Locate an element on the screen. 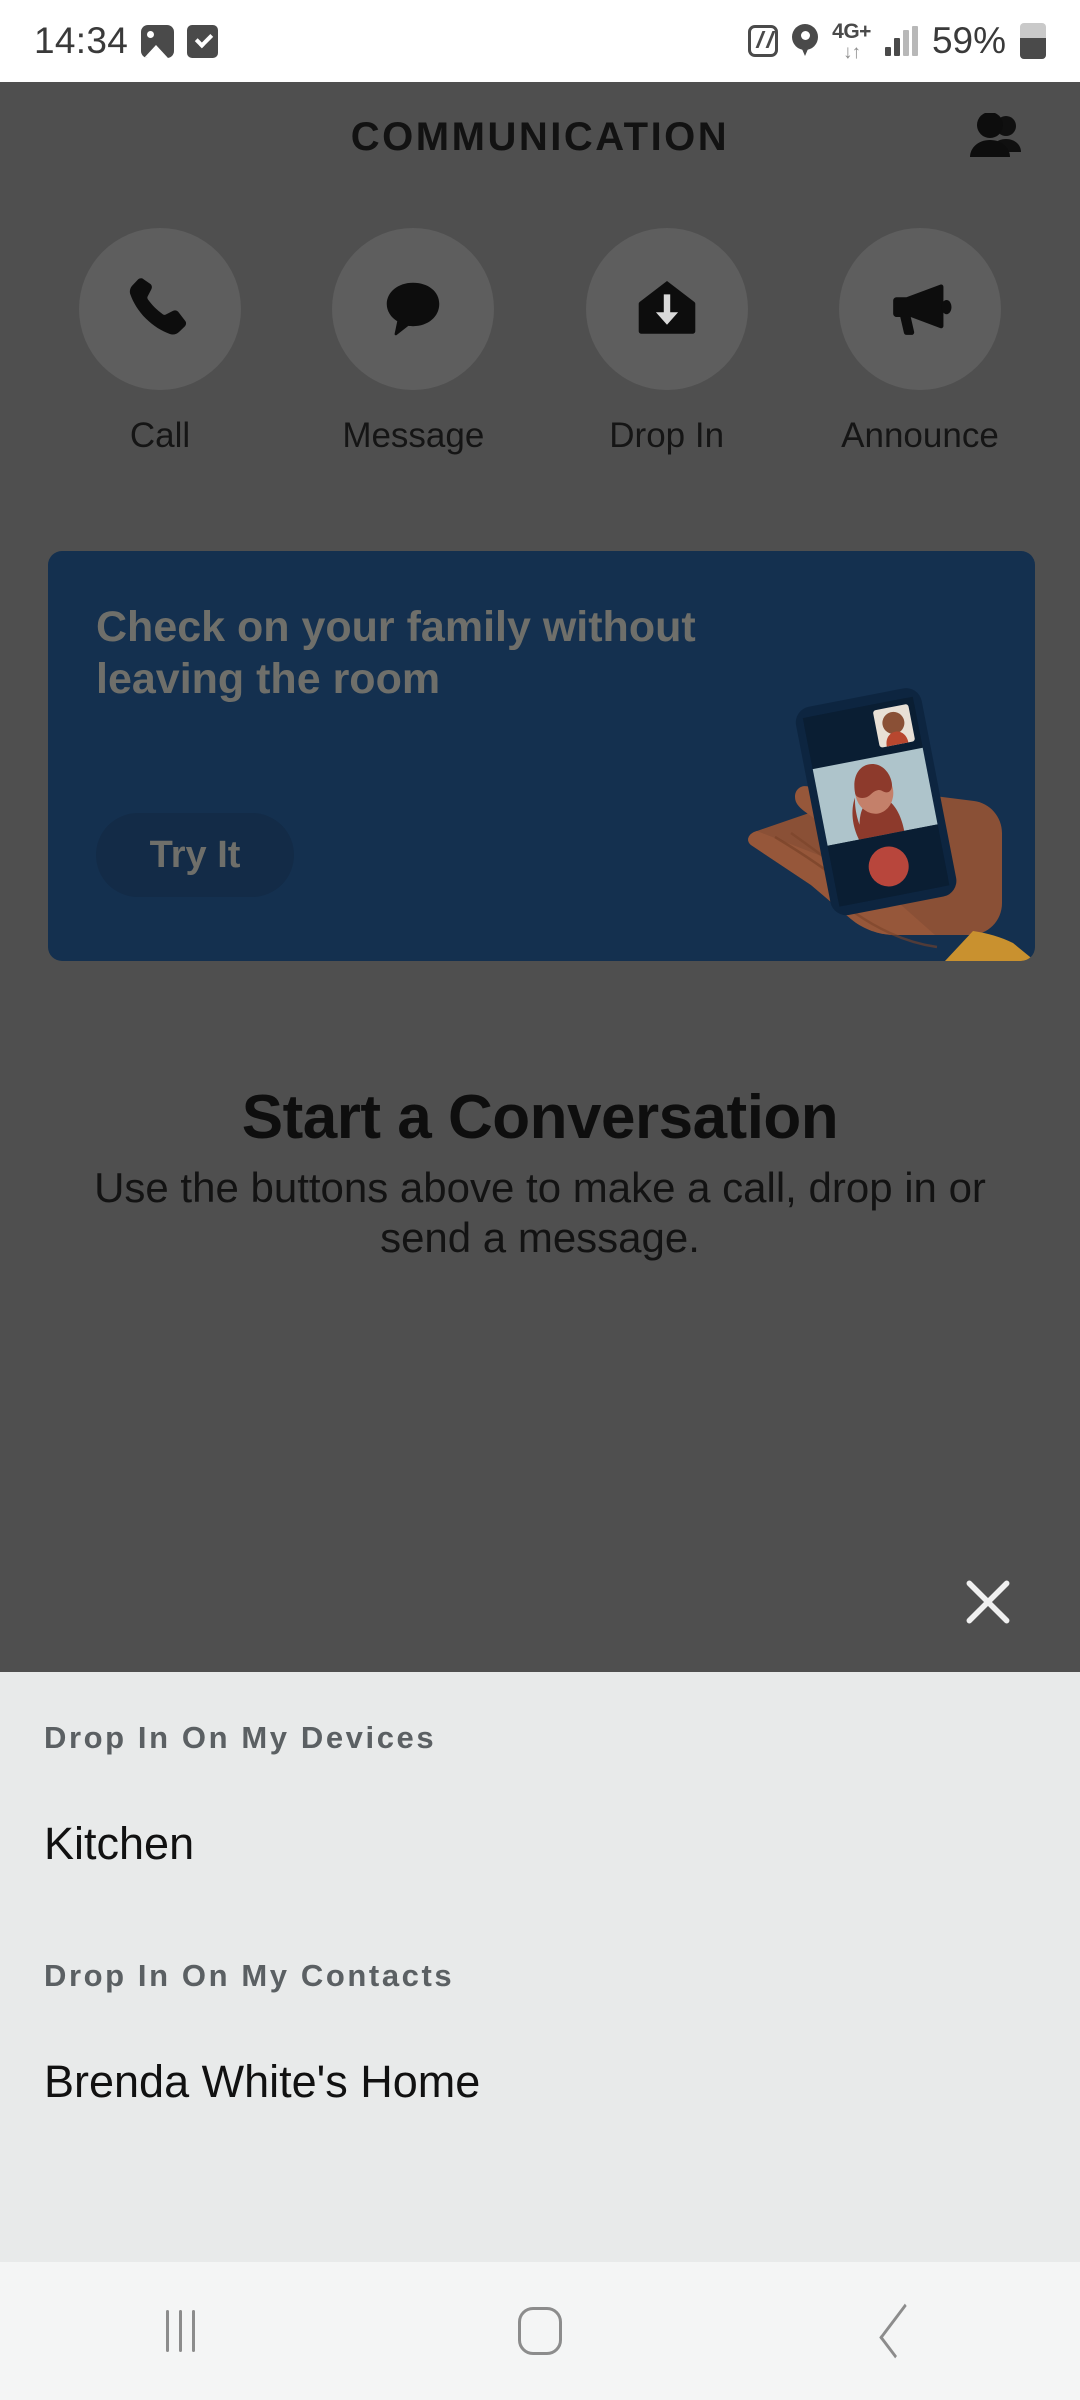 The height and width of the screenshot is (2400, 1080). action-drop-in-label: Drop In is located at coordinates (667, 435).